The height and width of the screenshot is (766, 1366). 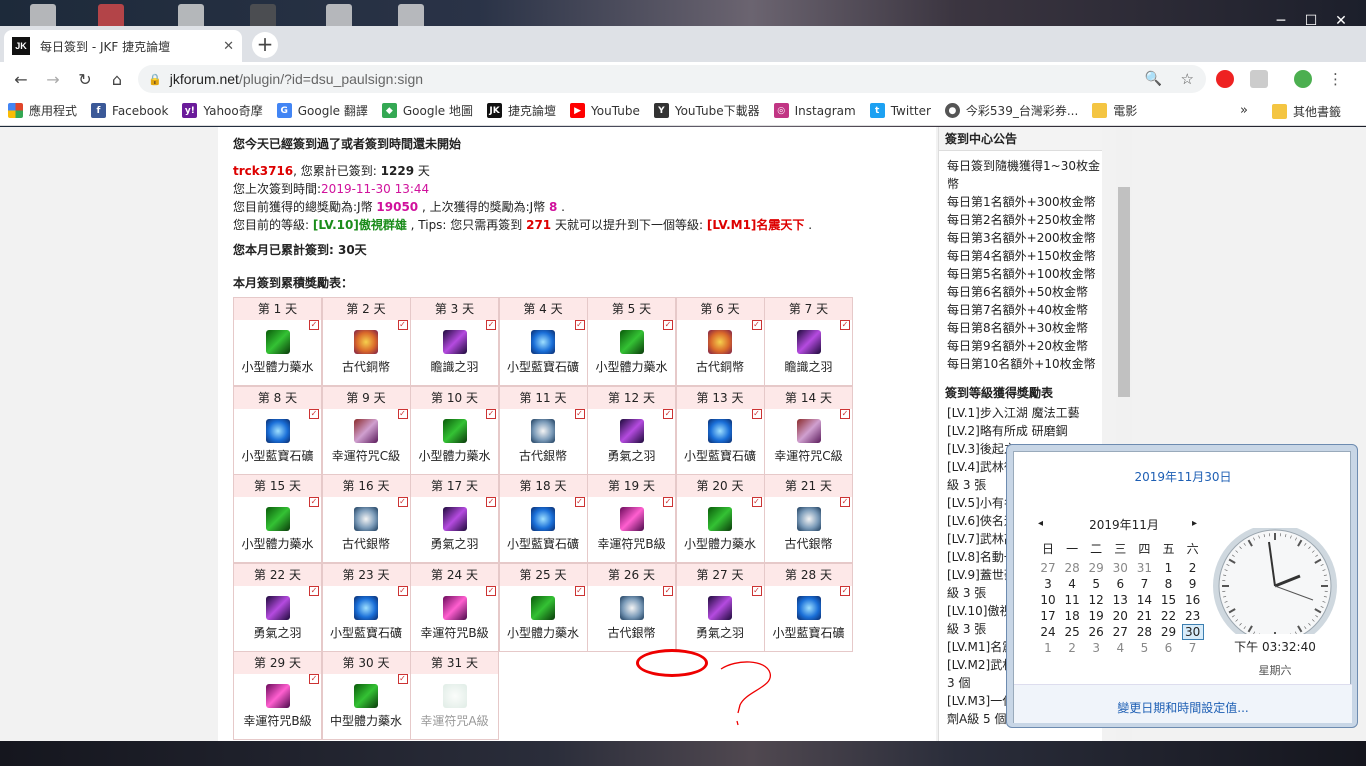 What do you see at coordinates (1096, 600) in the screenshot?
I see `calendar-day: 12` at bounding box center [1096, 600].